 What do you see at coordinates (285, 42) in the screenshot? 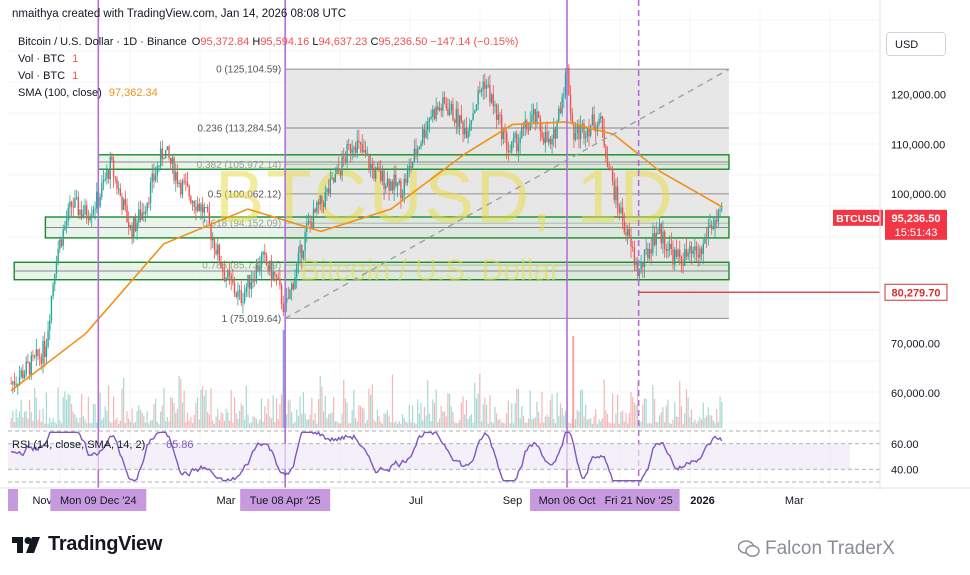
I see `high-value: 95,594.16` at bounding box center [285, 42].